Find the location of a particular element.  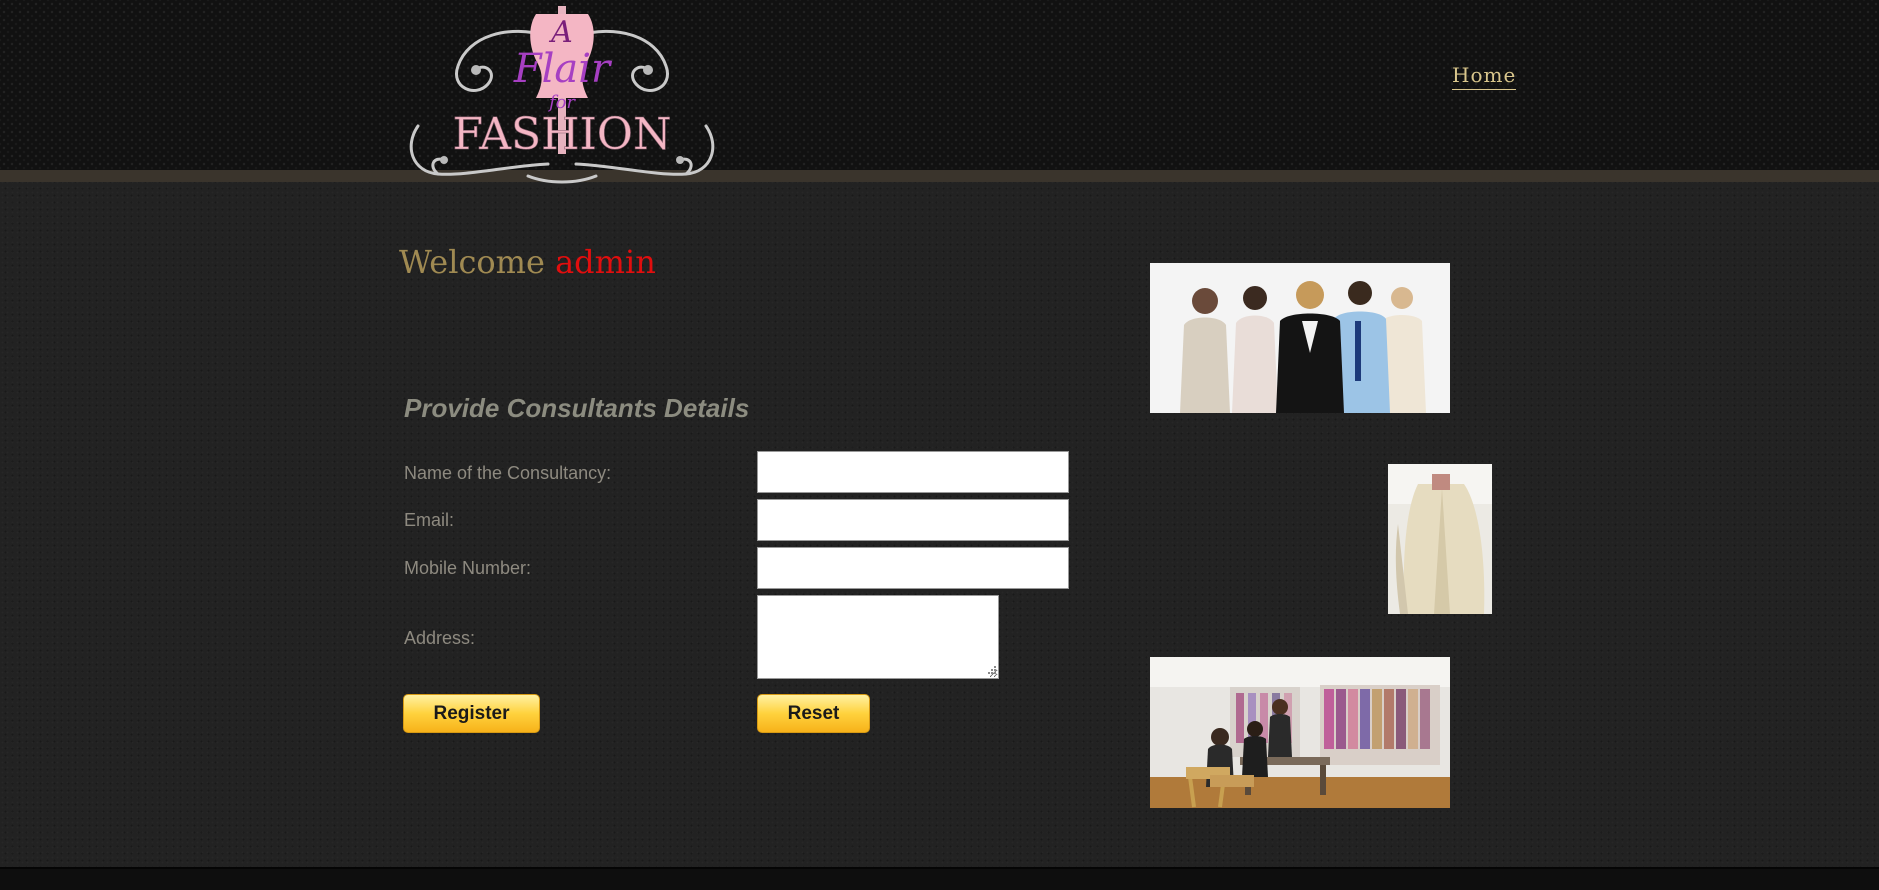

logo-text-fashion: FASHION is located at coordinates (562, 134).